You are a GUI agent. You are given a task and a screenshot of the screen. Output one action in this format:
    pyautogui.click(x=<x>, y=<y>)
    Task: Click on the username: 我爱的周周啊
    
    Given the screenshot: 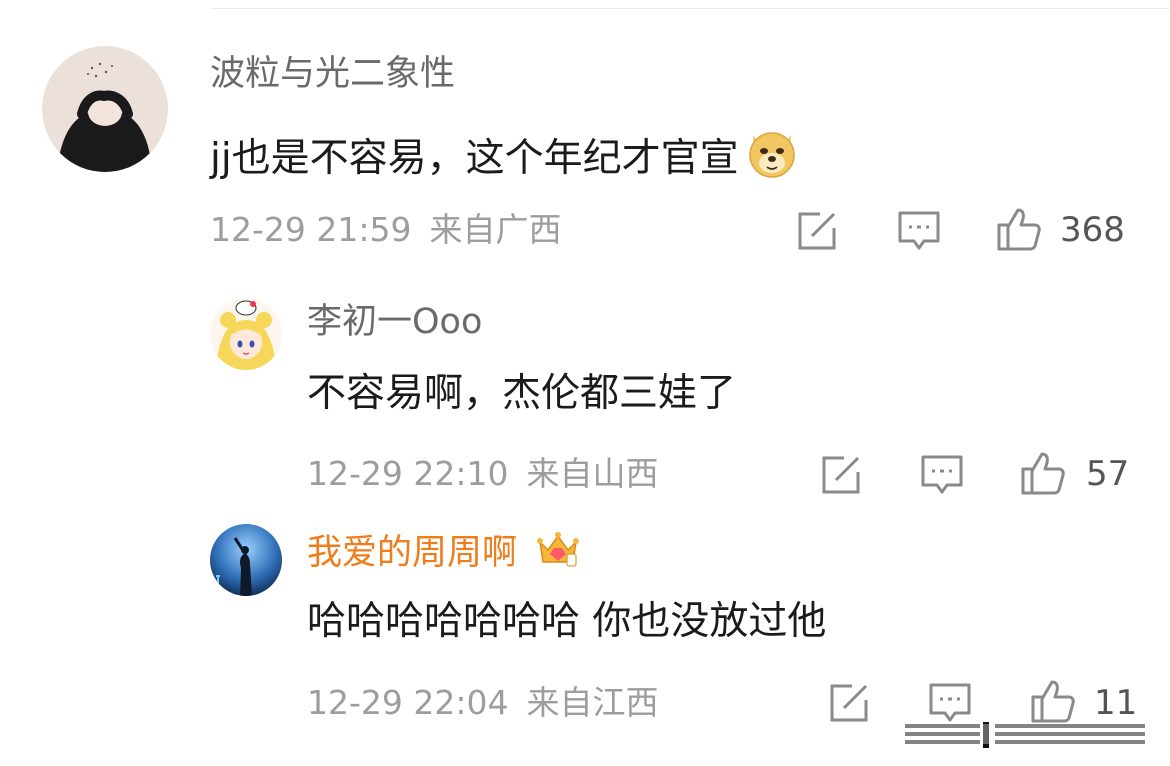 What is the action you would take?
    pyautogui.click(x=443, y=554)
    